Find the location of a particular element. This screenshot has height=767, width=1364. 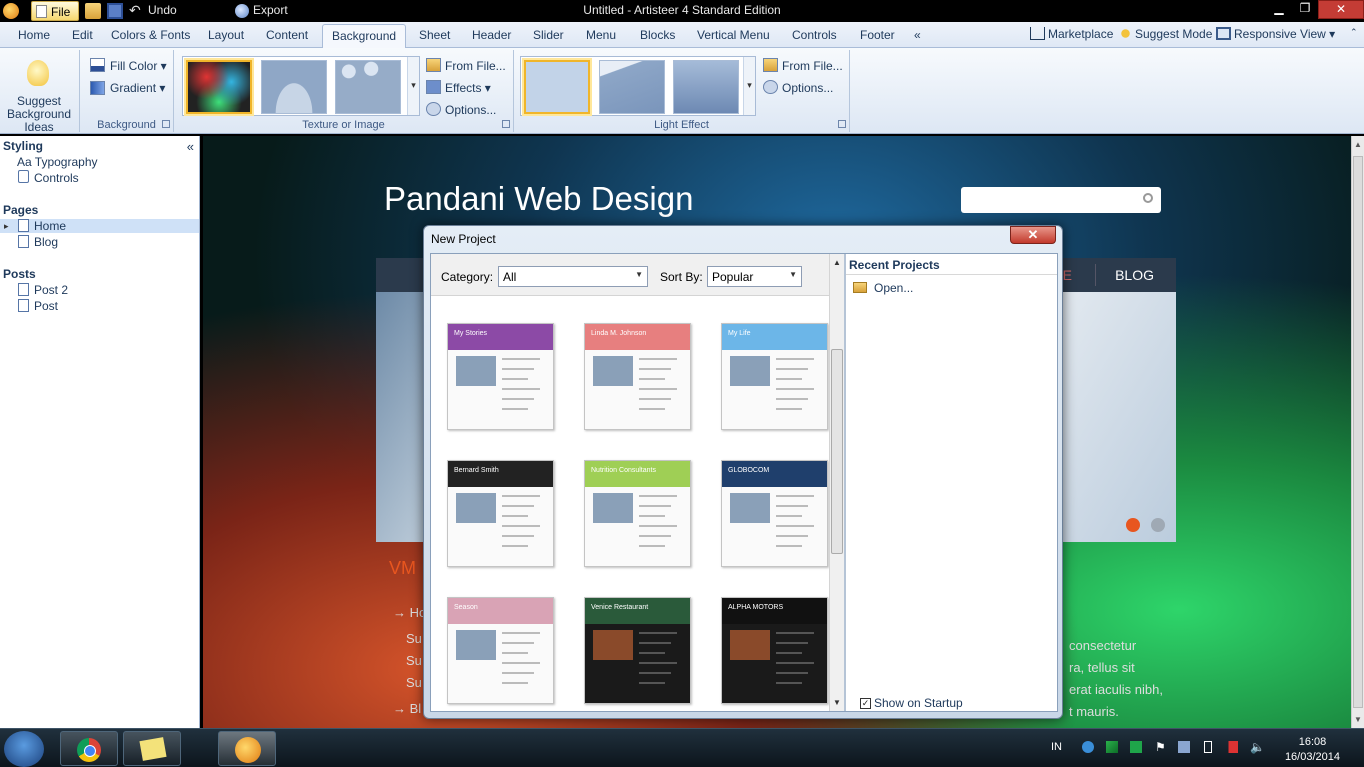

taskbar-chrome is located at coordinates (89, 748).